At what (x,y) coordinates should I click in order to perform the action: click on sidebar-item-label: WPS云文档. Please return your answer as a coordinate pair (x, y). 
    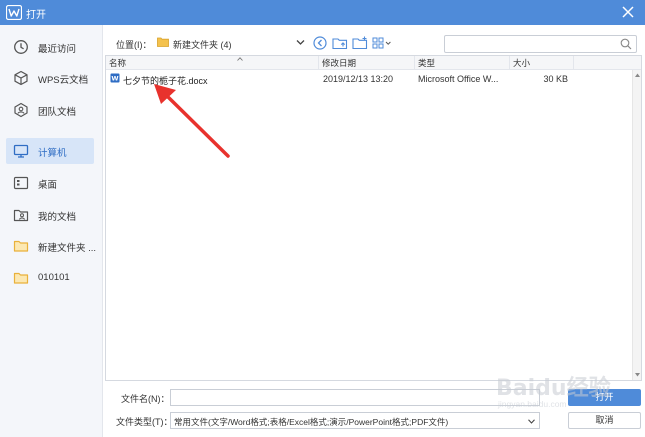
    Looking at the image, I should click on (63, 80).